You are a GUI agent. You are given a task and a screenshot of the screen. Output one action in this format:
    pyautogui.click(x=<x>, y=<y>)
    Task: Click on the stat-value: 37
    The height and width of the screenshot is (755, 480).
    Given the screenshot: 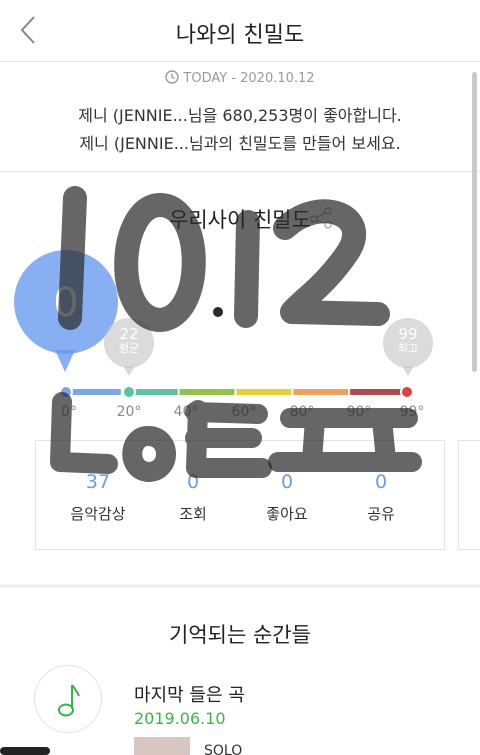 What is the action you would take?
    pyautogui.click(x=98, y=482)
    